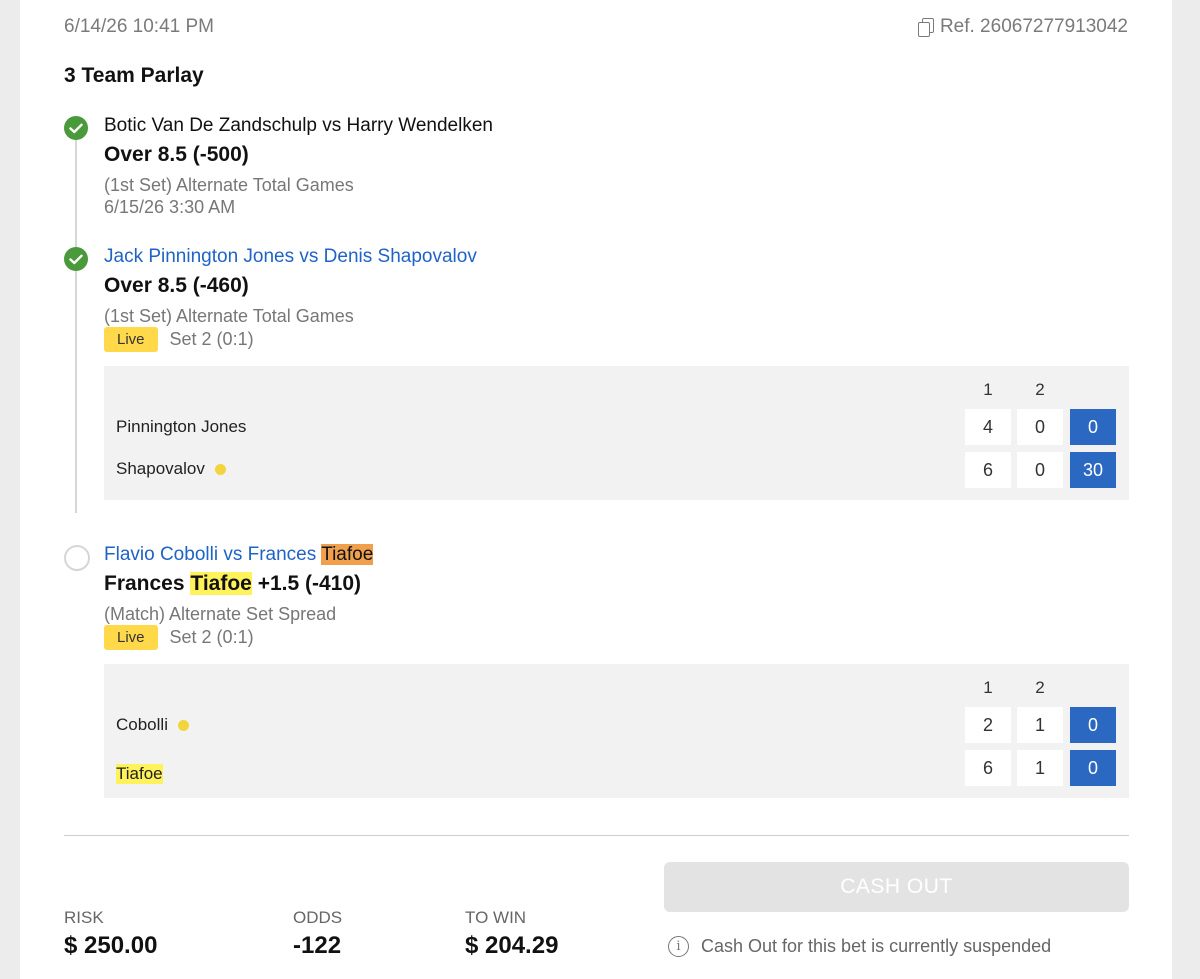 The height and width of the screenshot is (979, 1200). I want to click on leg-3-pick: Frances Tiafoe +1.5 (-410), so click(233, 583).